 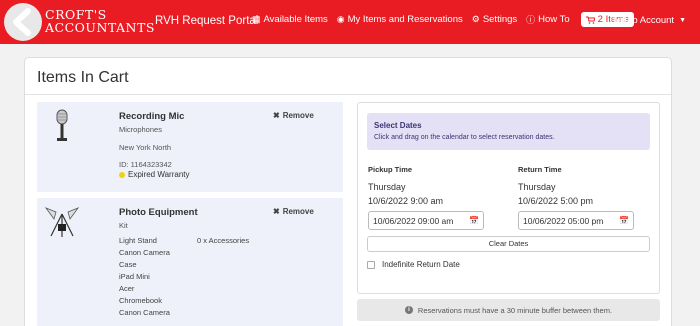 What do you see at coordinates (223, 240) in the screenshot?
I see `accessories-count: 0 x Accessories` at bounding box center [223, 240].